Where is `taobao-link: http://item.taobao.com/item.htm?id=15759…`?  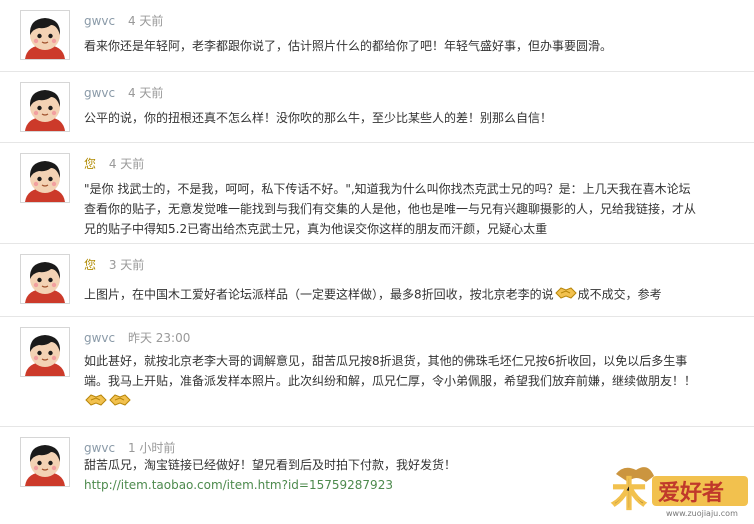
taobao-link: http://item.taobao.com/item.htm?id=15759… is located at coordinates (238, 485).